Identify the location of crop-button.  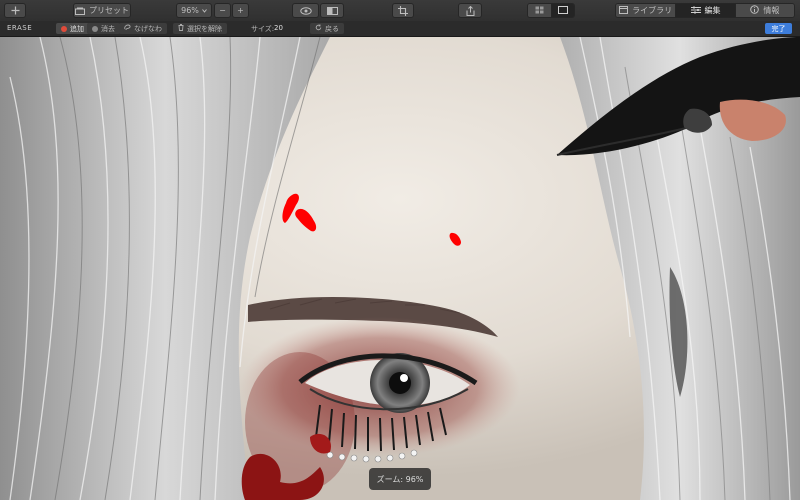
(403, 10).